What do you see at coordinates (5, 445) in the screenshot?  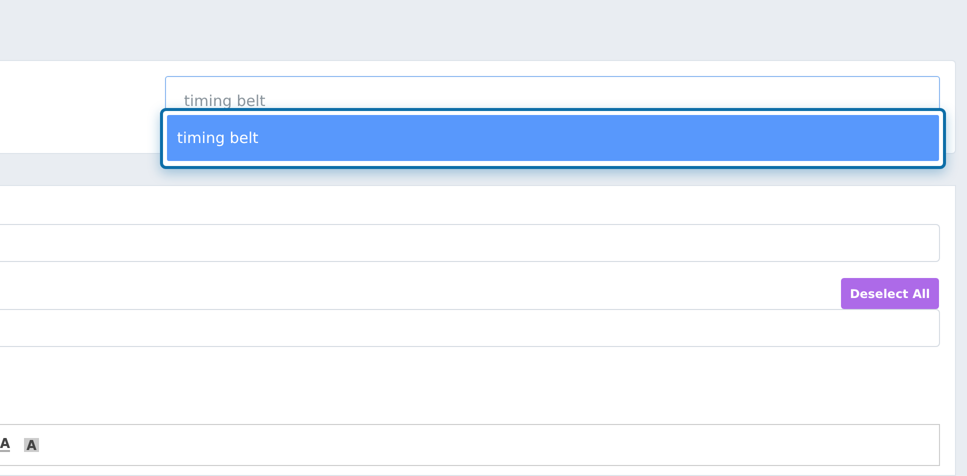 I see `text-color-icon` at bounding box center [5, 445].